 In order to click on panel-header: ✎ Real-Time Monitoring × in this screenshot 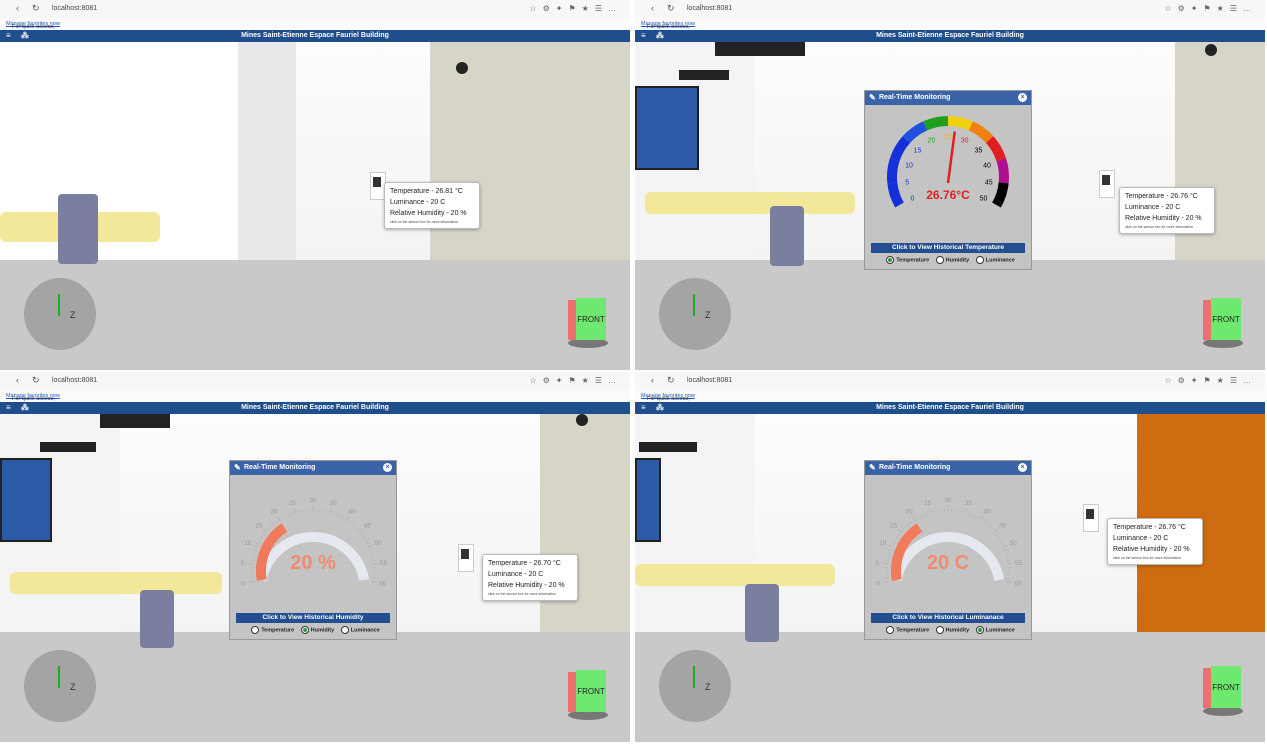, I will do `click(948, 468)`.